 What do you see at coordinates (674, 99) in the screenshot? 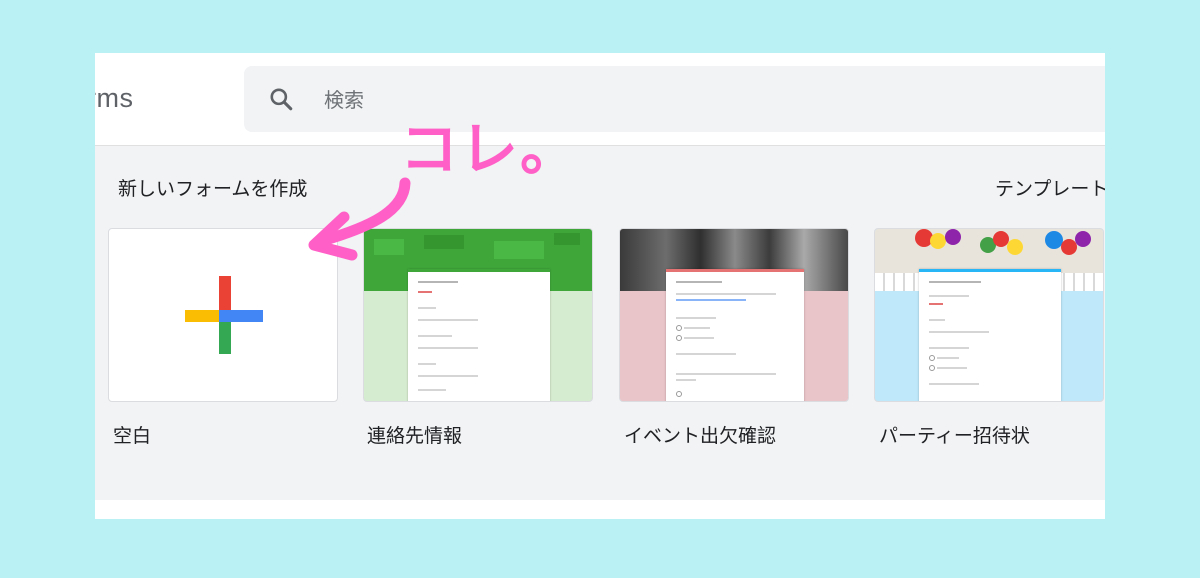
I see `search-bar` at bounding box center [674, 99].